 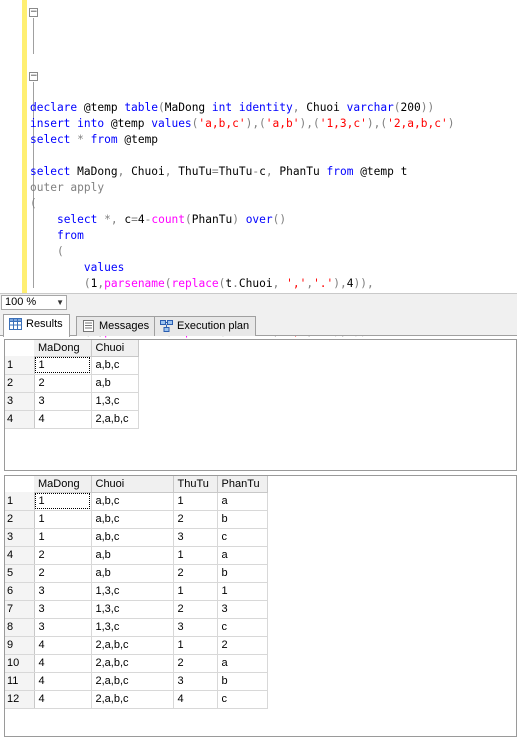 I want to click on table-row: 11 4 2,a,b,c 3 b, so click(x=136, y=681).